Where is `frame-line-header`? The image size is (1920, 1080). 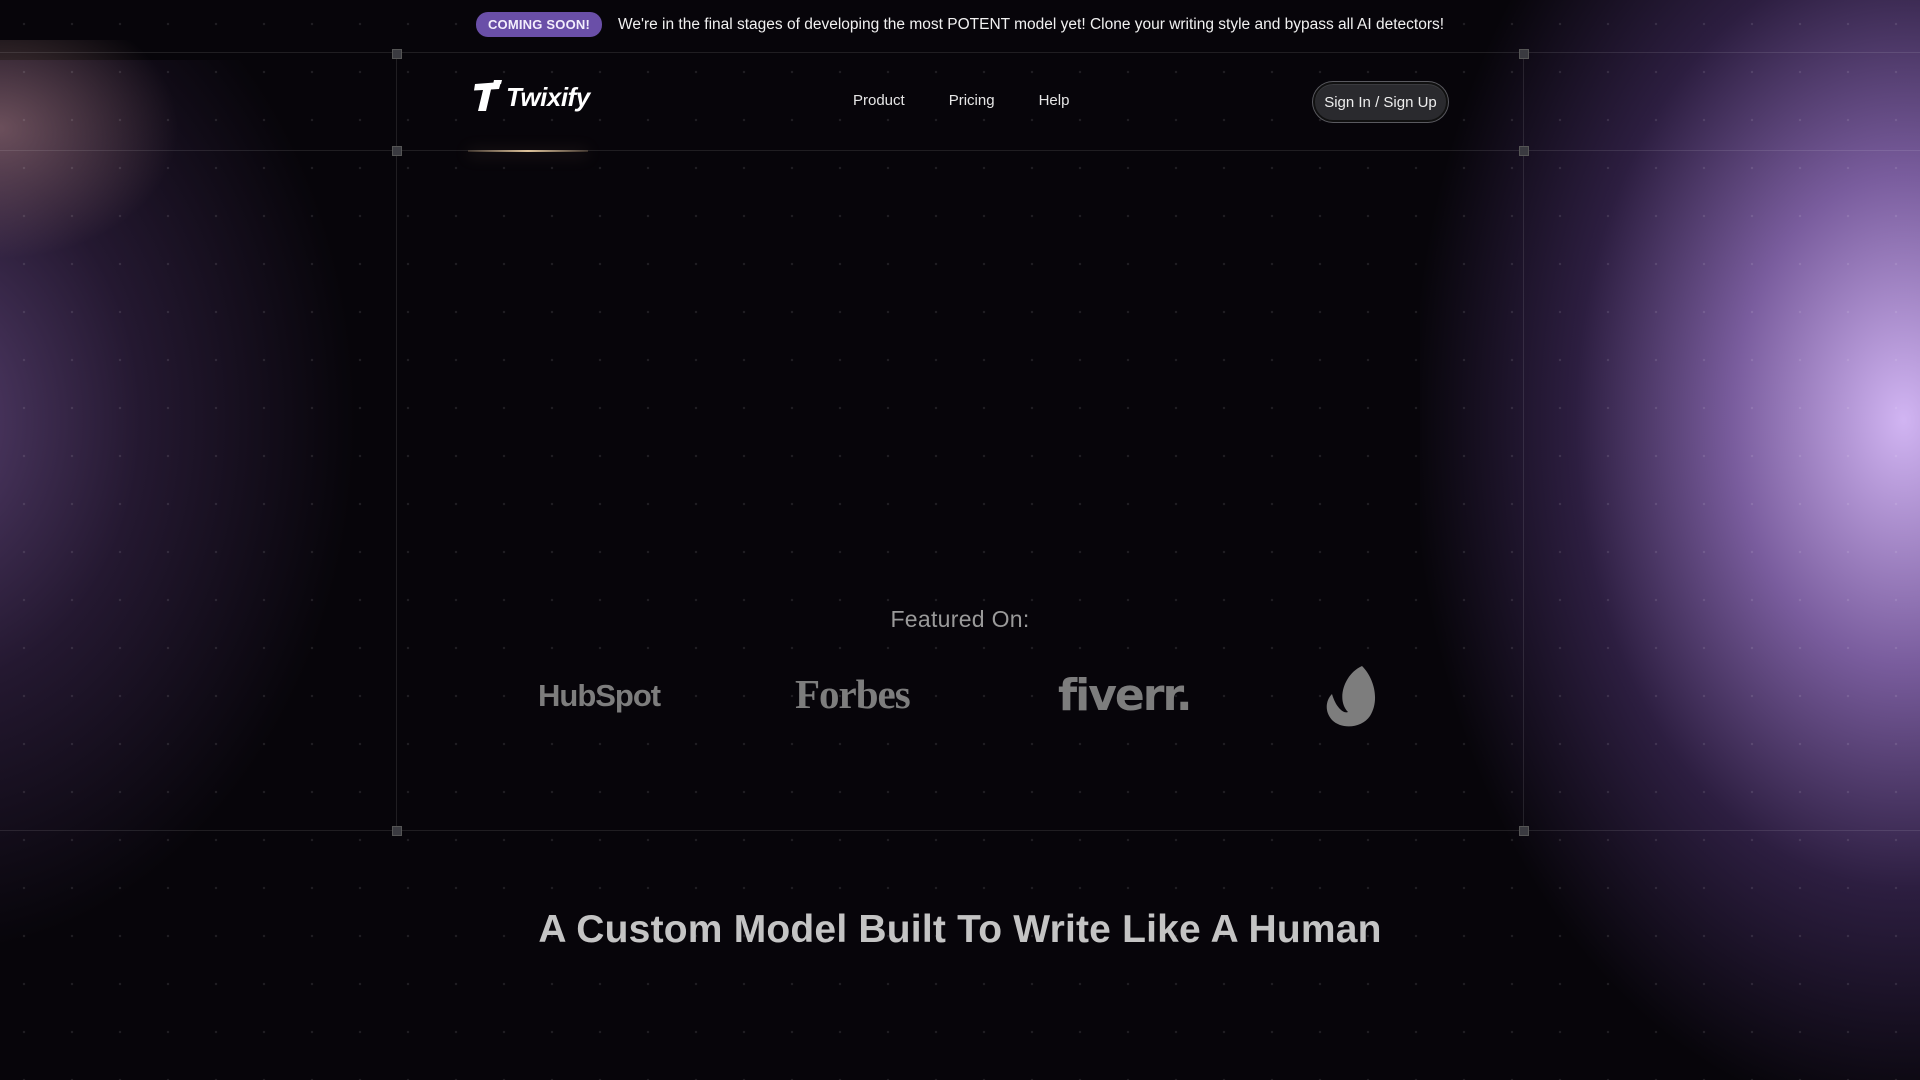
frame-line-header is located at coordinates (960, 150).